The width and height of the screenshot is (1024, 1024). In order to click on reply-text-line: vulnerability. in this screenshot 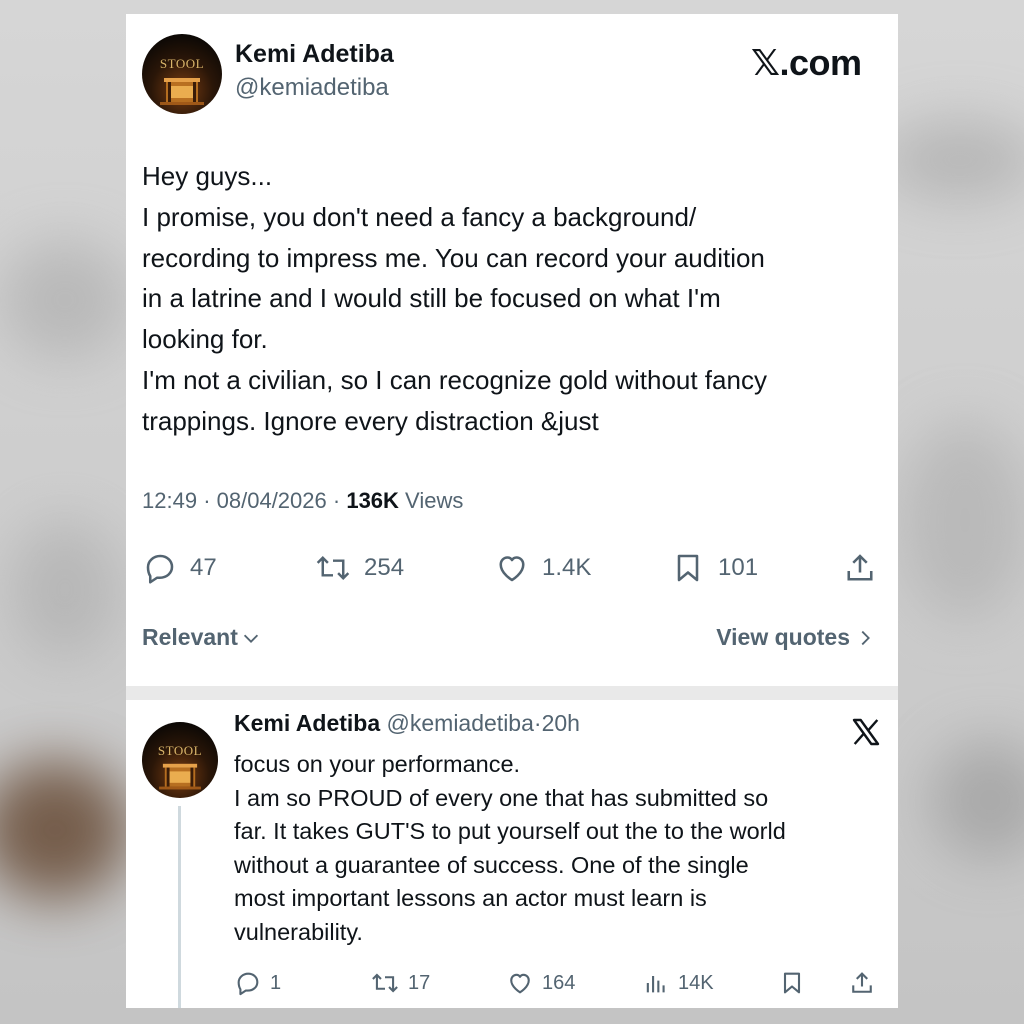, I will do `click(298, 931)`.